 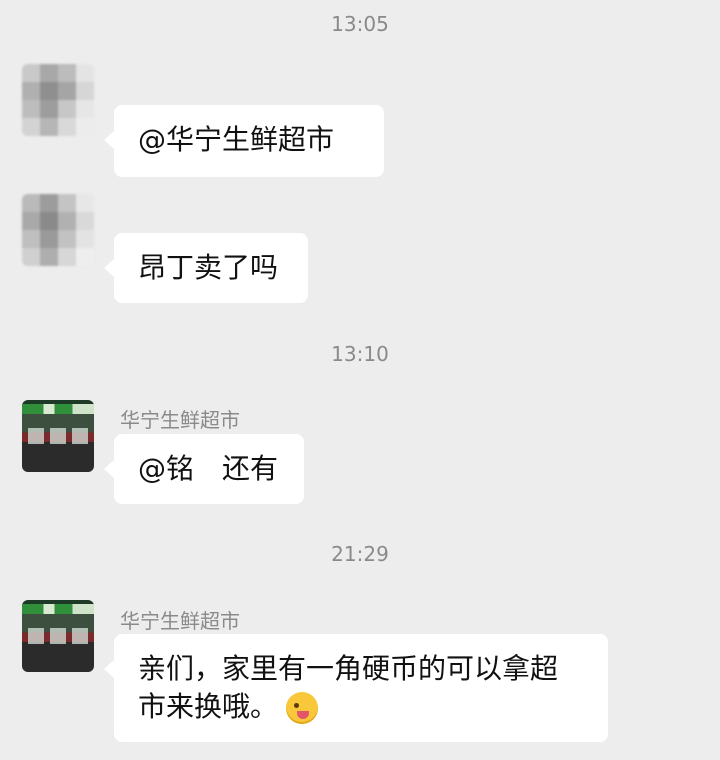 I want to click on message-text: 昂丁卖了吗, so click(x=208, y=267).